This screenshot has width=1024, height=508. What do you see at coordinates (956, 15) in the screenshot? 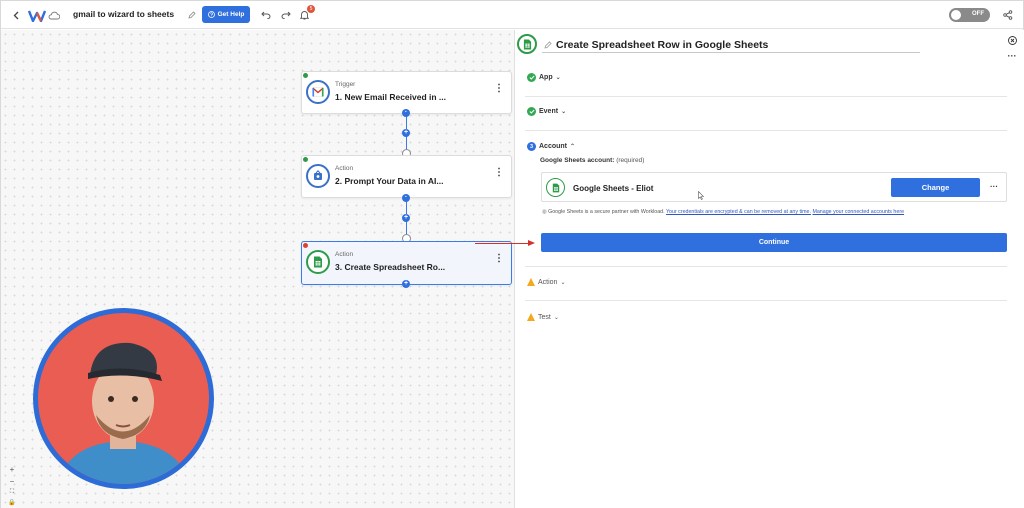
I see `toggle-knob` at bounding box center [956, 15].